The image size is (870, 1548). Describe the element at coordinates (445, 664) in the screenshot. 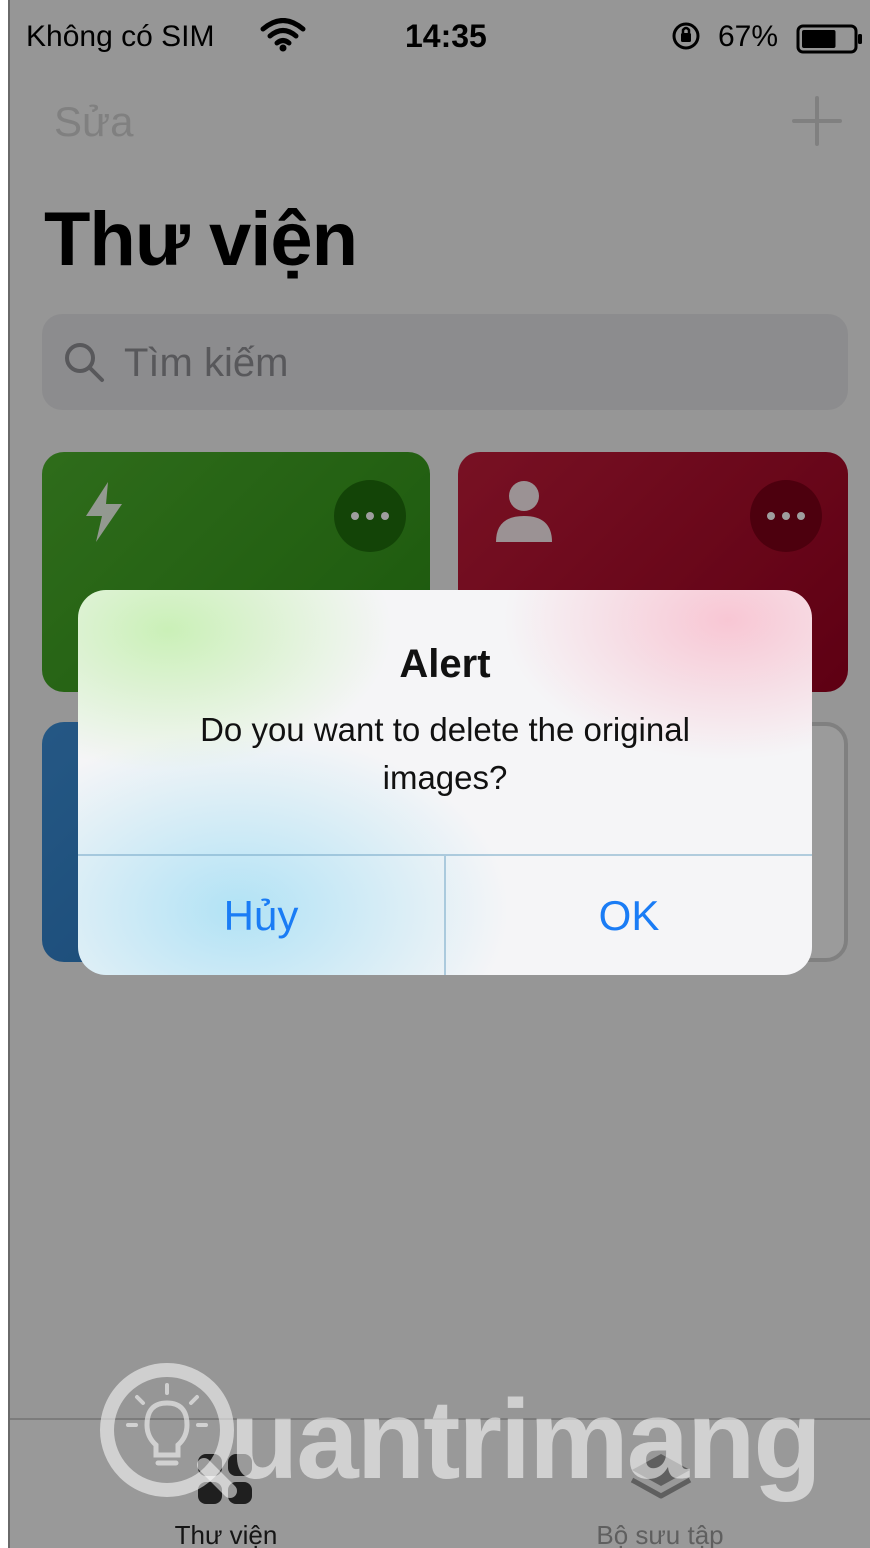

I see `alert-title: Alert` at that location.